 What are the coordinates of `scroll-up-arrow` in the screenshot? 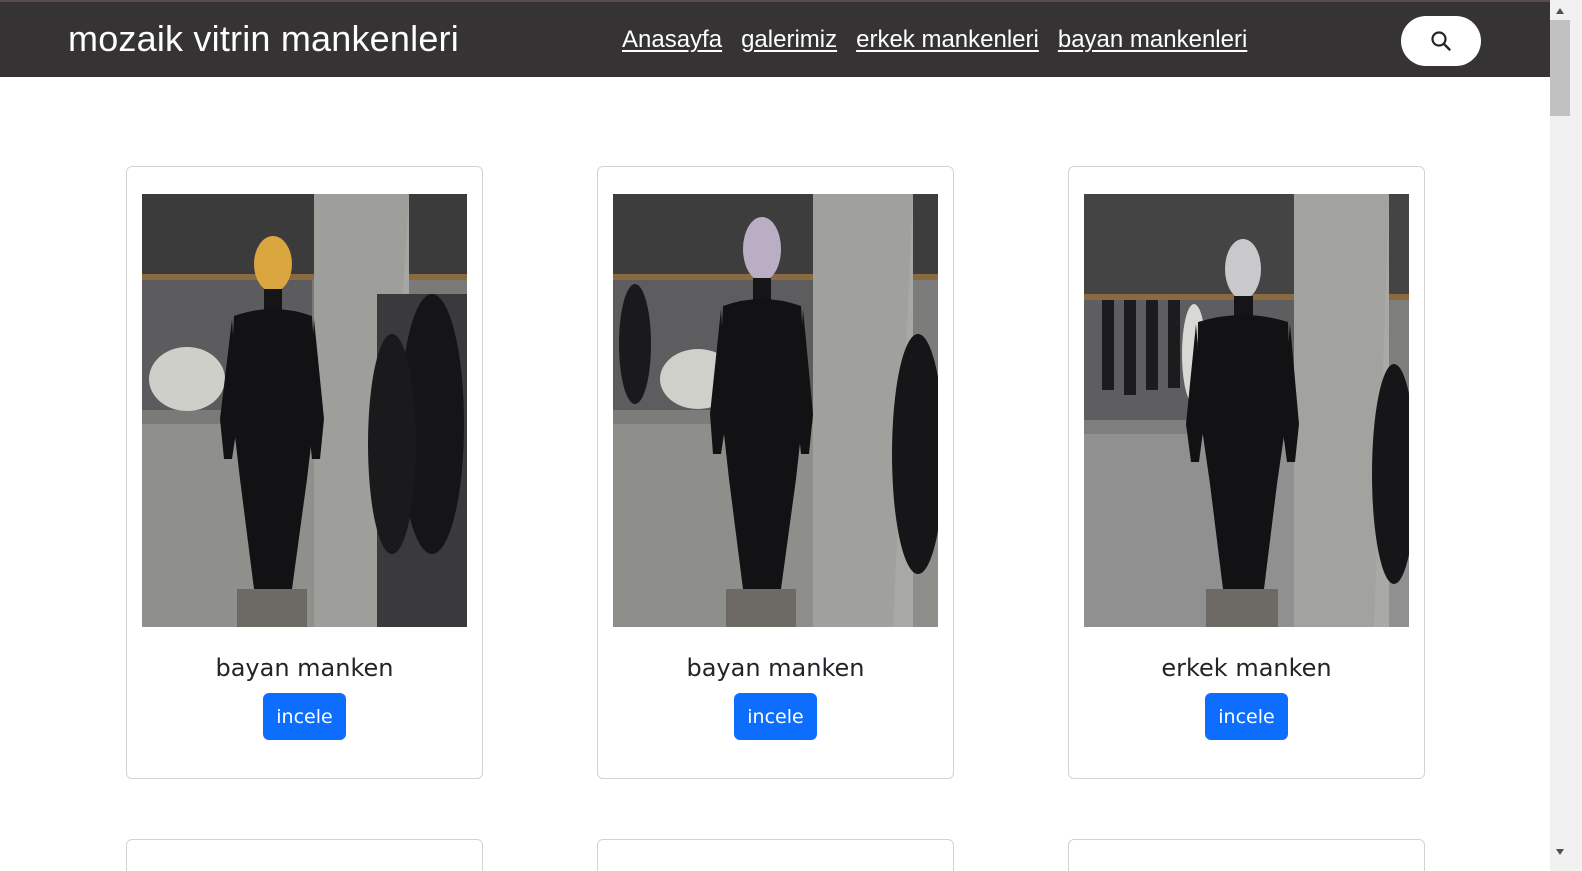 It's located at (1560, 11).